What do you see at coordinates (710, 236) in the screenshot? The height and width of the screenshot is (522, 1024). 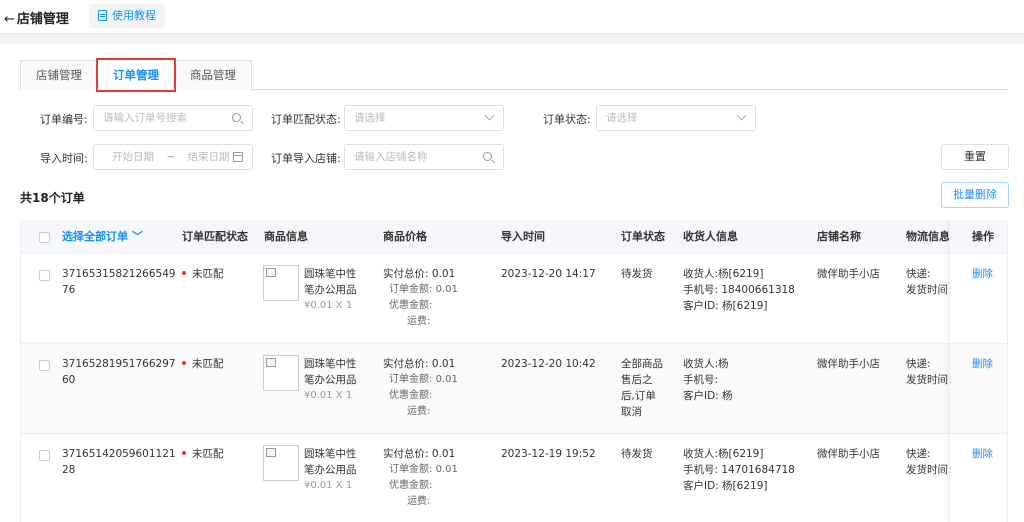 I see `column-header-receiver-info: 收货人信息` at bounding box center [710, 236].